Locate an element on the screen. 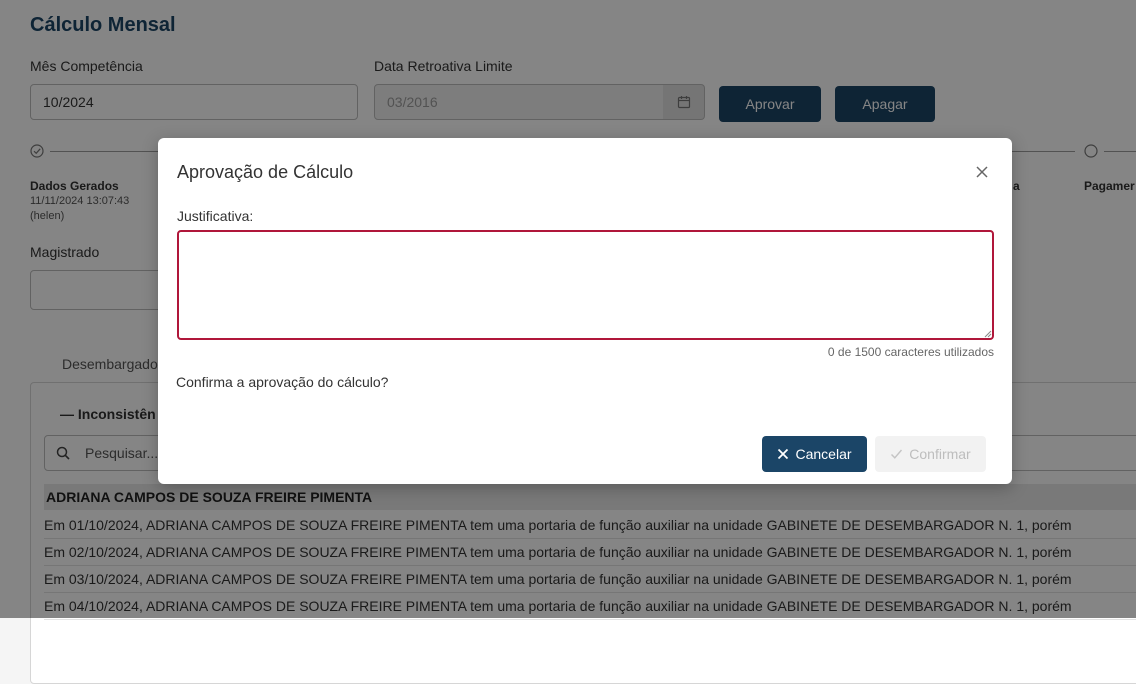  dialog-title: Aprovação de Cálculo is located at coordinates (265, 172).